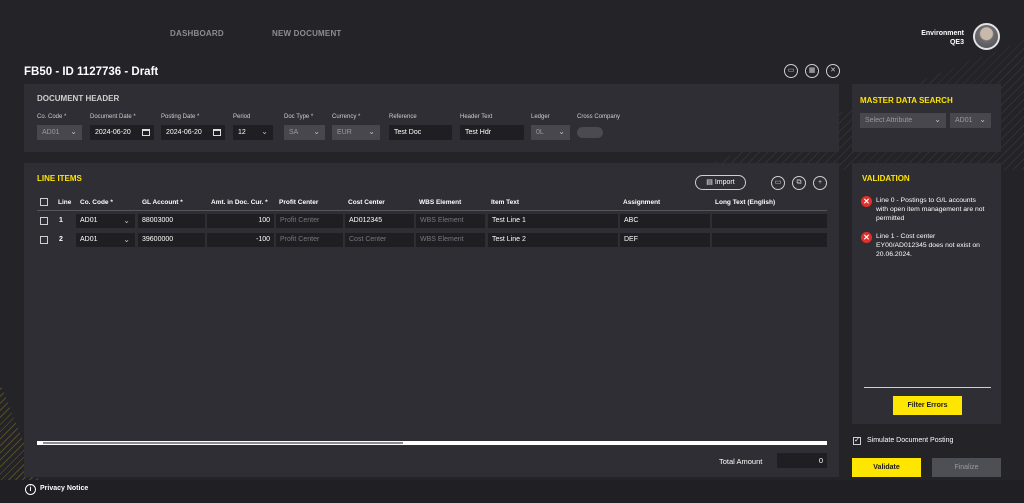 The width and height of the screenshot is (1024, 503). What do you see at coordinates (492, 132) in the screenshot?
I see `header-text-input: Test Hdr` at bounding box center [492, 132].